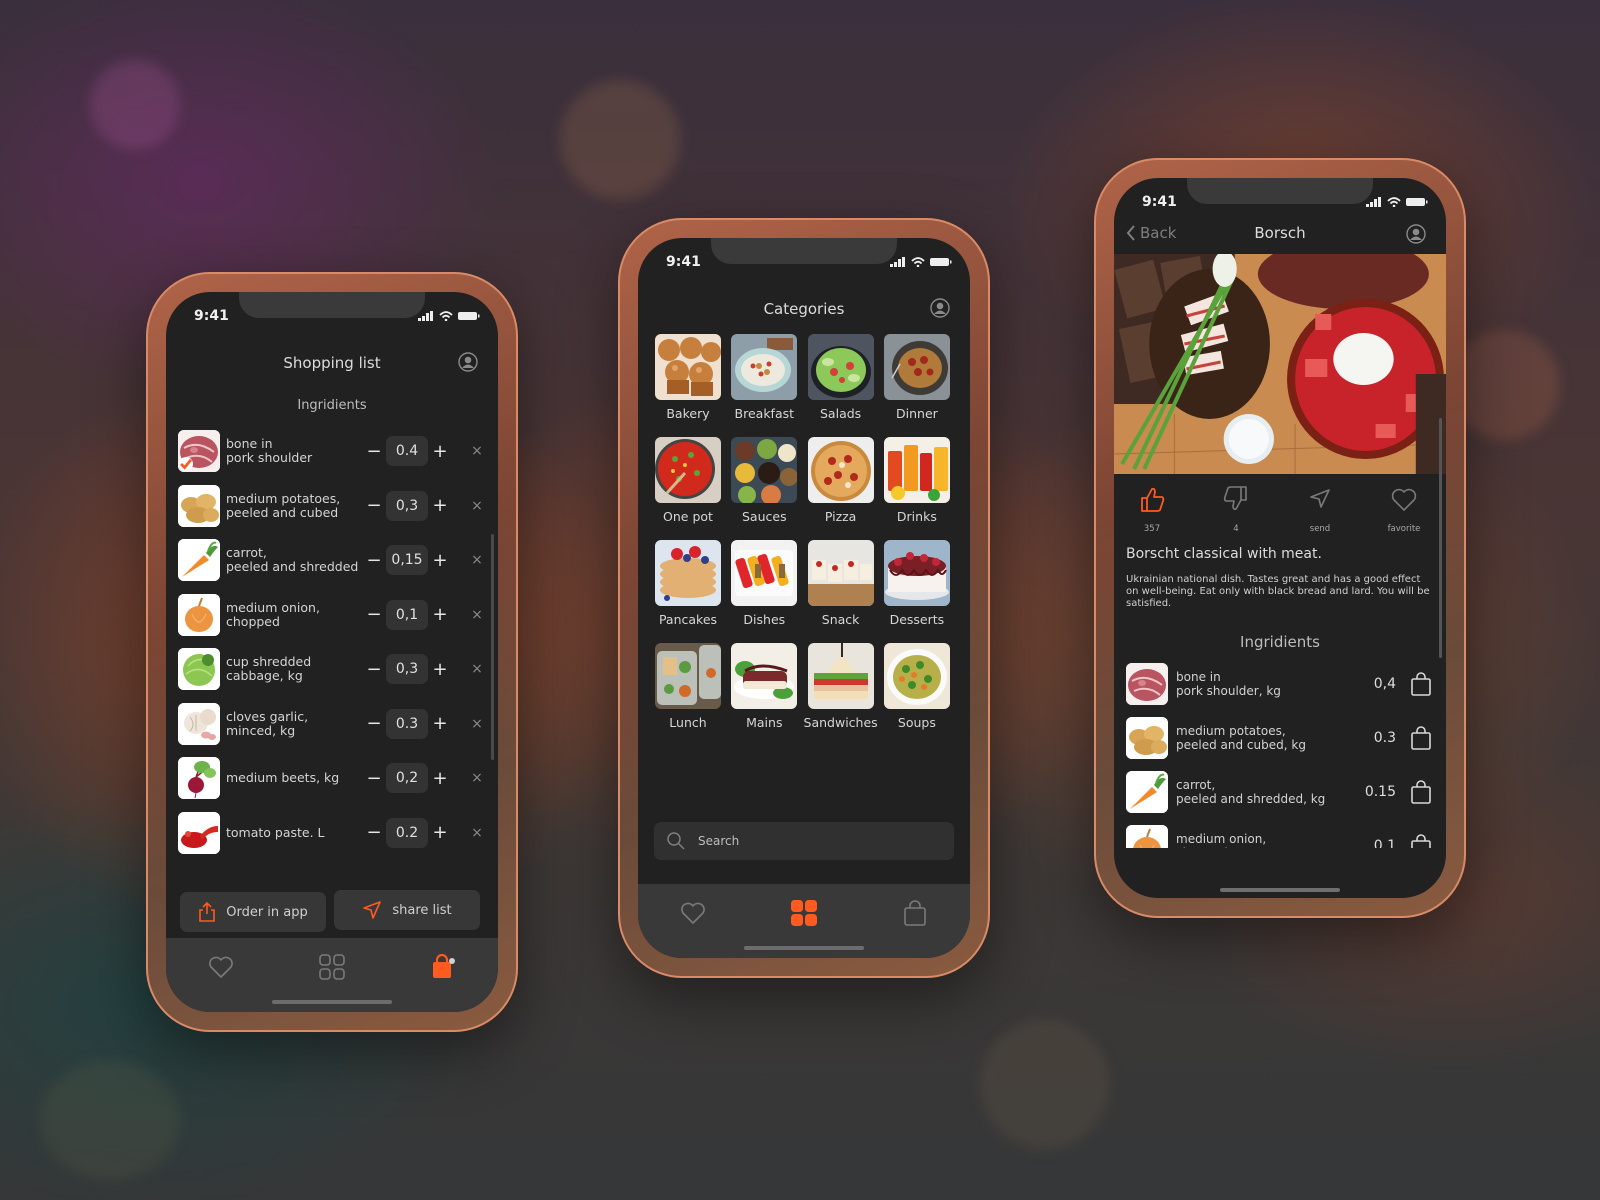 This screenshot has height=1200, width=1600. I want to click on status-bar: 9:41, so click(1285, 202).